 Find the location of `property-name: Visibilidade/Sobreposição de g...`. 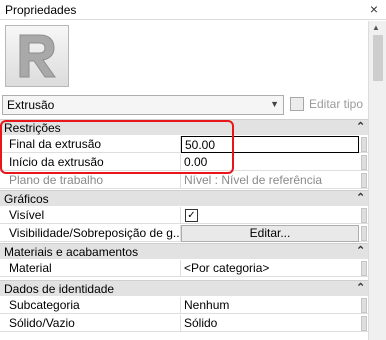

property-name: Visibilidade/Sobreposição de g... is located at coordinates (90, 233).